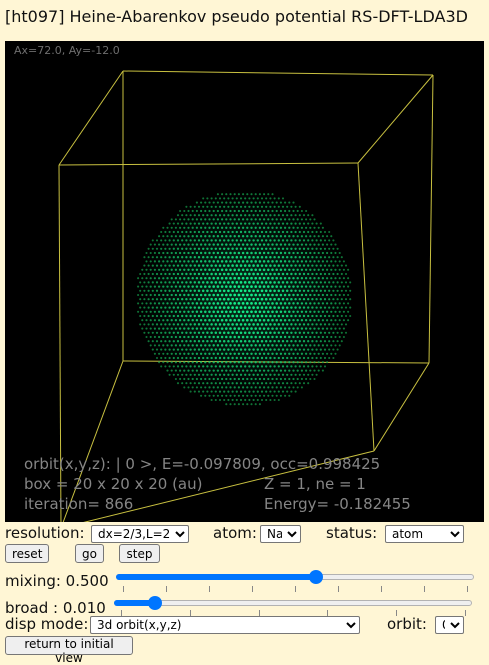 Image resolution: width=489 pixels, height=665 pixels. I want to click on iteration-info: iteration= 866, so click(79, 504).